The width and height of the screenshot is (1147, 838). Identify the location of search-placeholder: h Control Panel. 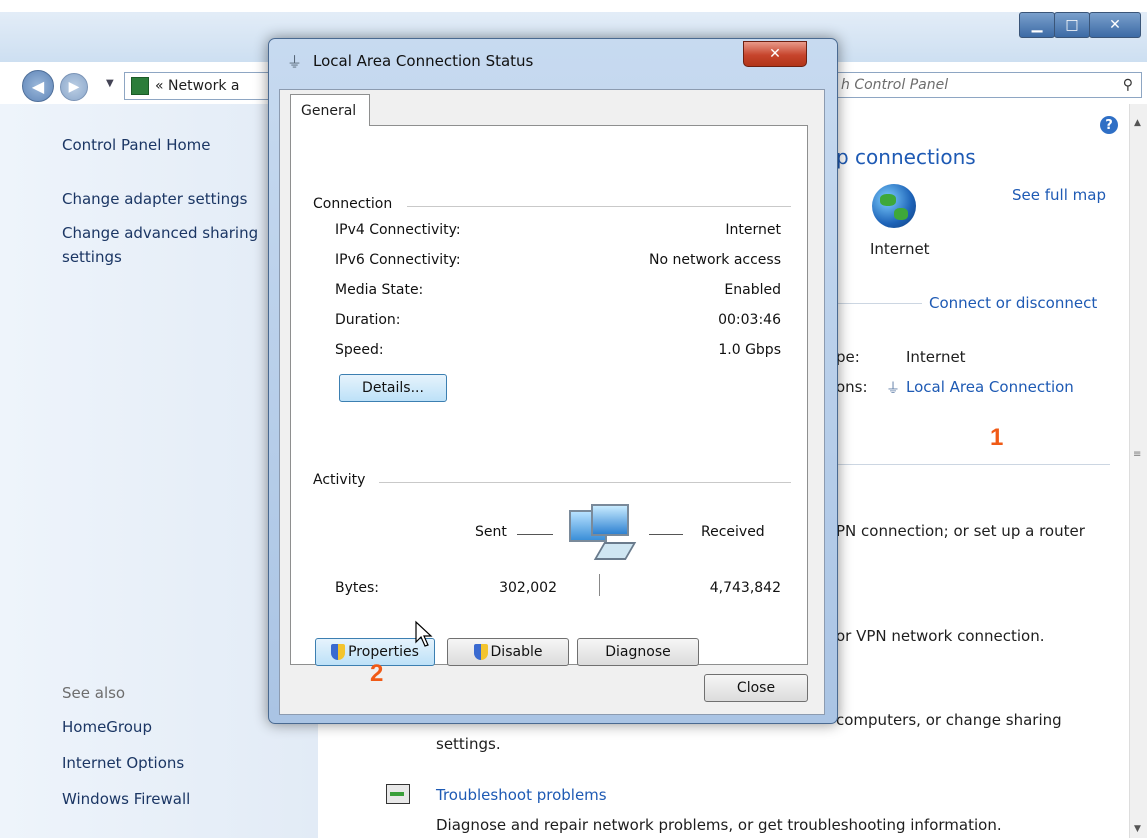
(895, 85).